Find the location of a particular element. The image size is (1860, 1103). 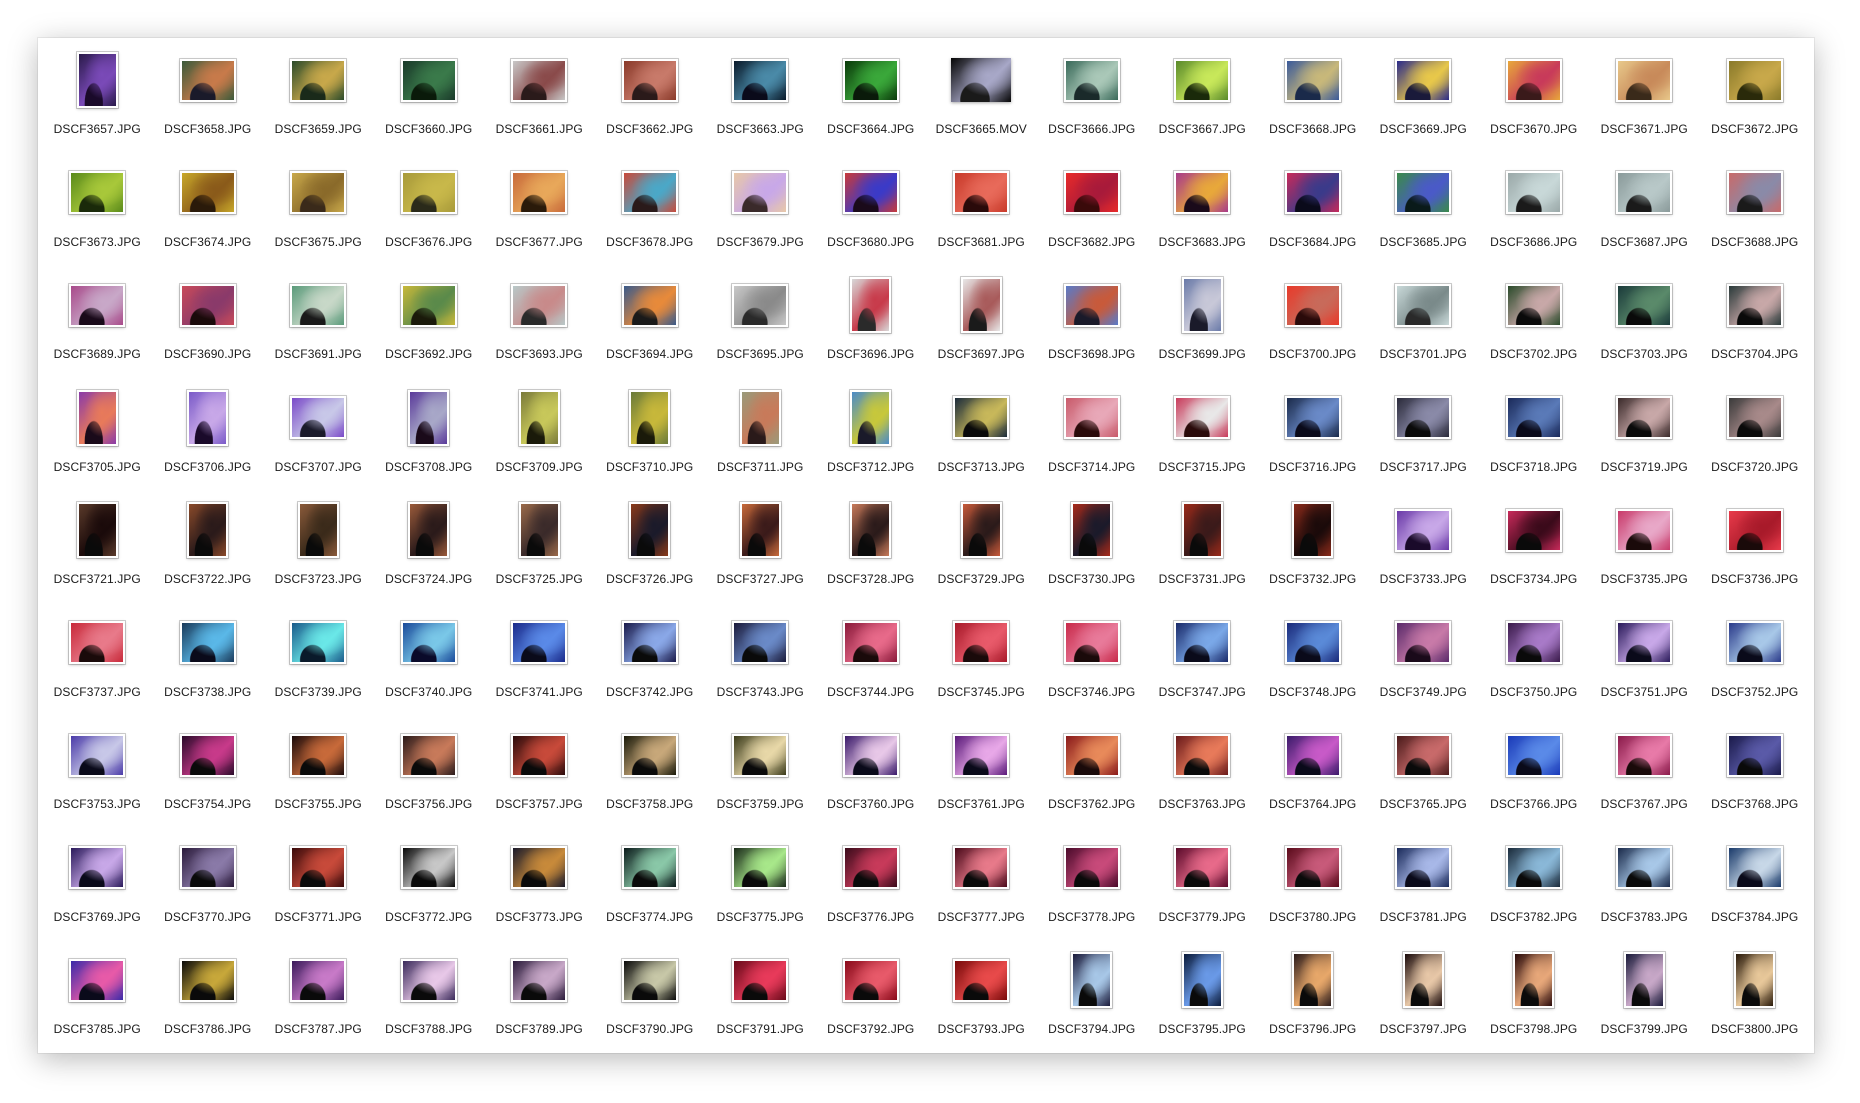

file-item: DSCF3685.JPG is located at coordinates (1423, 207).